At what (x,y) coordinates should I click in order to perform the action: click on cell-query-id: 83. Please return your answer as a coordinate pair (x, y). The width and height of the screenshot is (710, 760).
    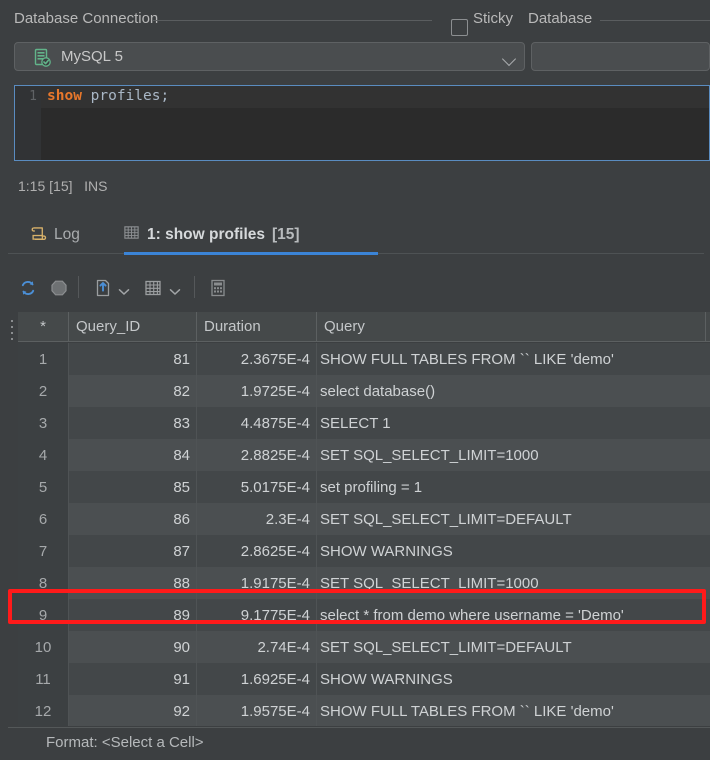
    Looking at the image, I should click on (132, 423).